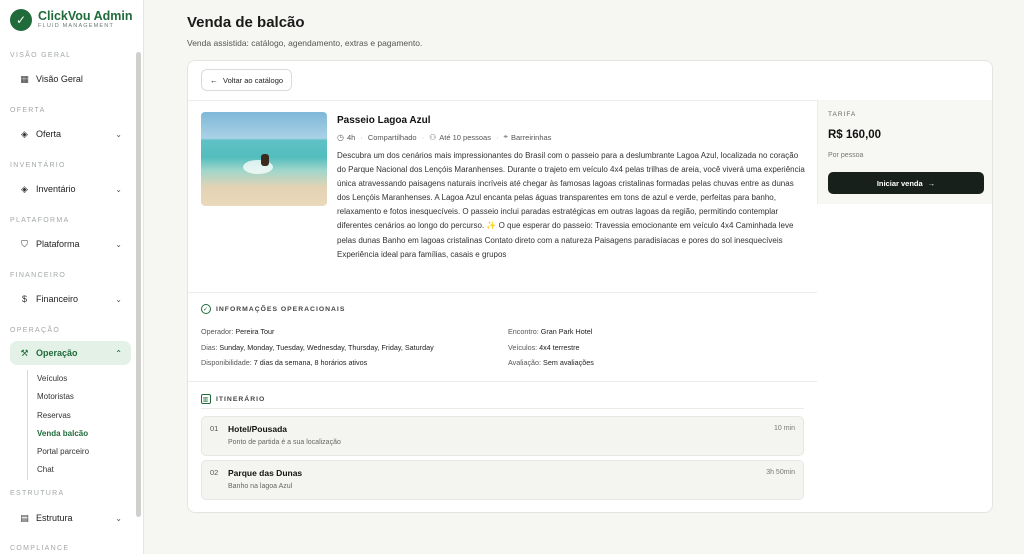 The image size is (1024, 554). I want to click on info-value: Sem avaliações, so click(568, 362).